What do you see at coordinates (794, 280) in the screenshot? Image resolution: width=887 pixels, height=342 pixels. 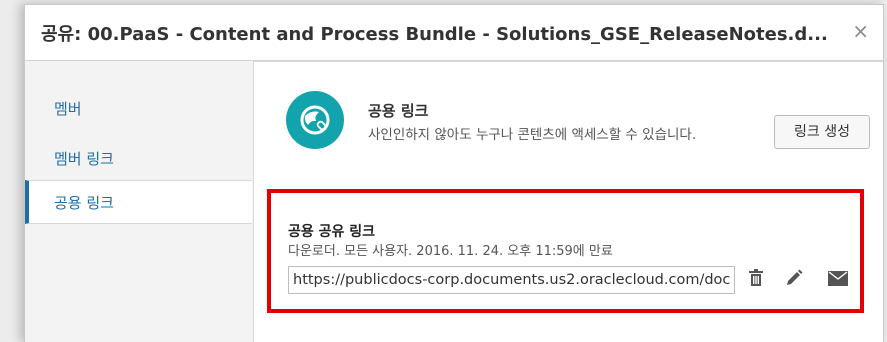 I see `pencil-icon` at bounding box center [794, 280].